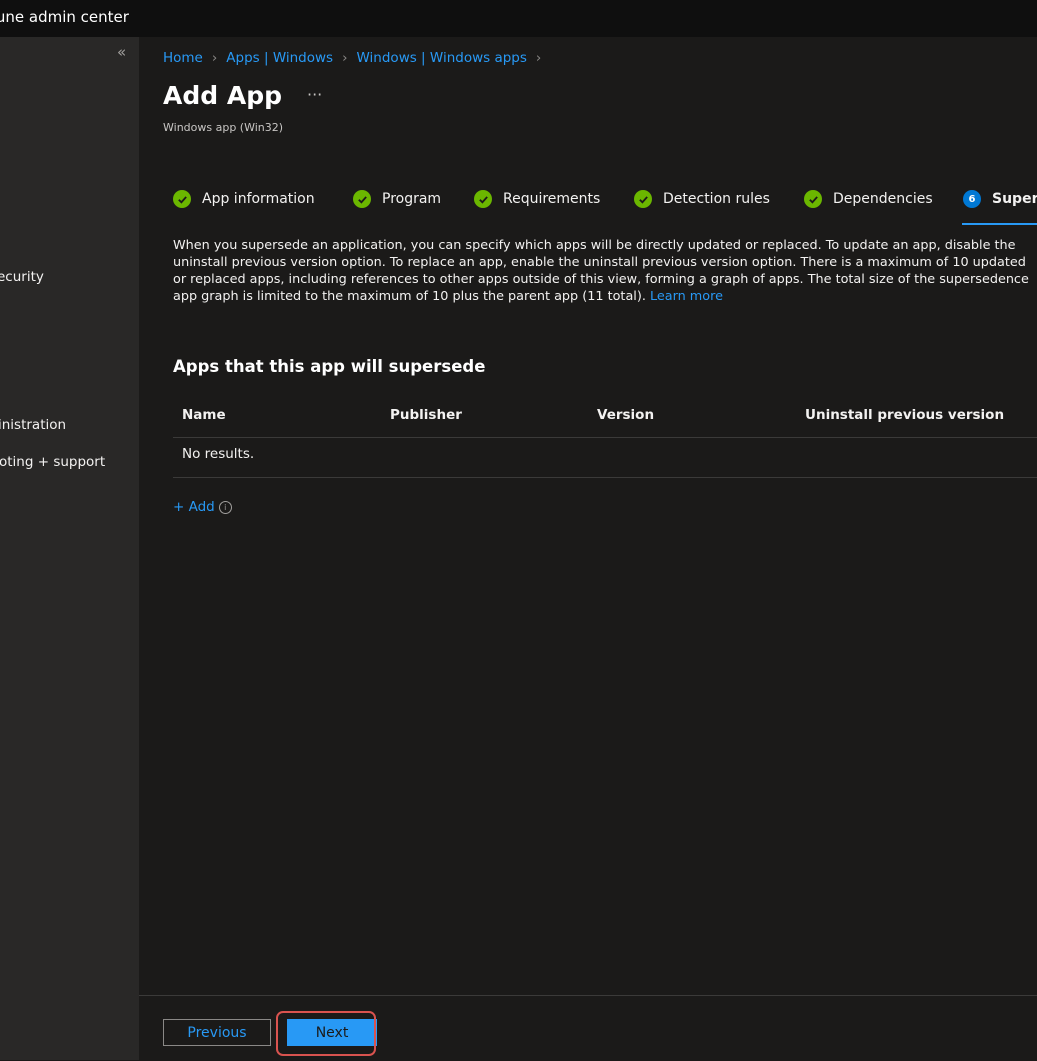 The width and height of the screenshot is (1037, 1061). What do you see at coordinates (33, 425) in the screenshot?
I see `sidebar-item-administration: inistration` at bounding box center [33, 425].